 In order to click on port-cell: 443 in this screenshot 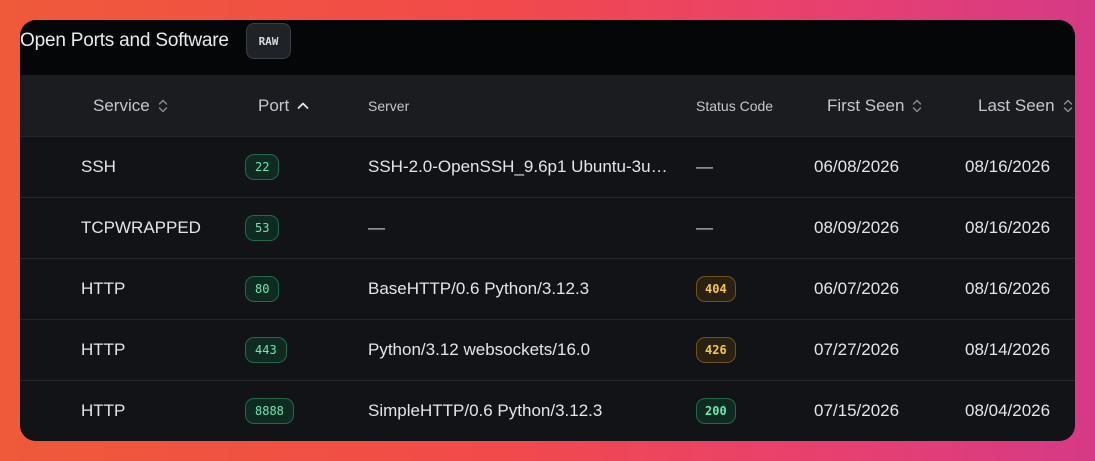, I will do `click(266, 350)`.